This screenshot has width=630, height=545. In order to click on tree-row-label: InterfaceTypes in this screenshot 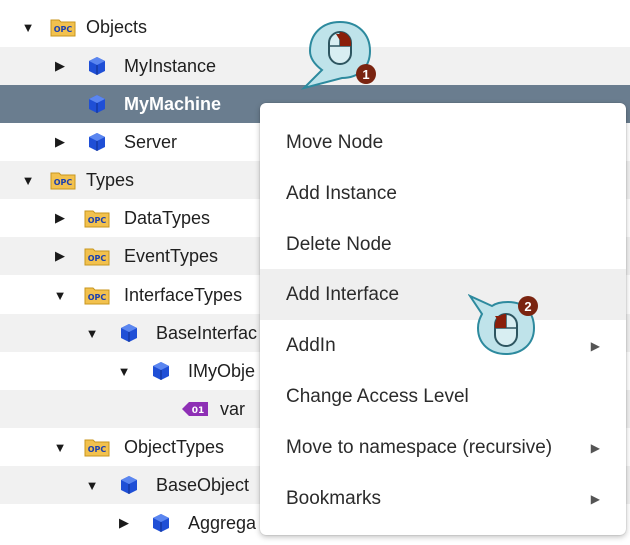, I will do `click(183, 294)`.